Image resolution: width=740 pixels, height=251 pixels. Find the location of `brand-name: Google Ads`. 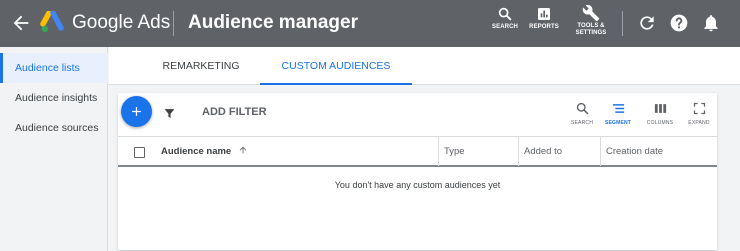

brand-name: Google Ads is located at coordinates (121, 22).